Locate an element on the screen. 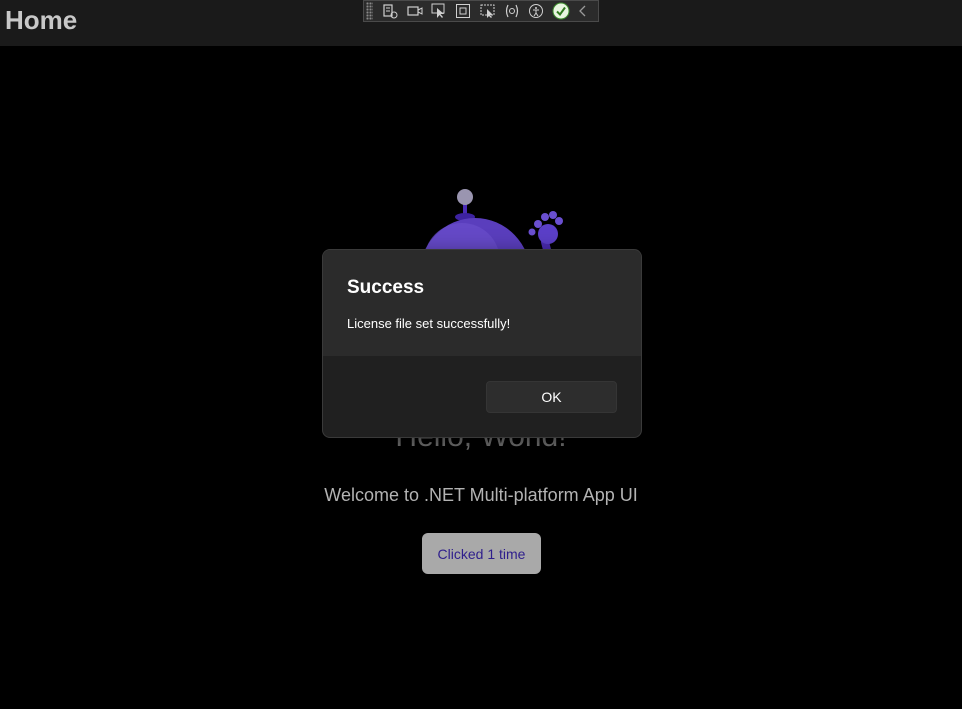  dialog-body is located at coordinates (482, 303).